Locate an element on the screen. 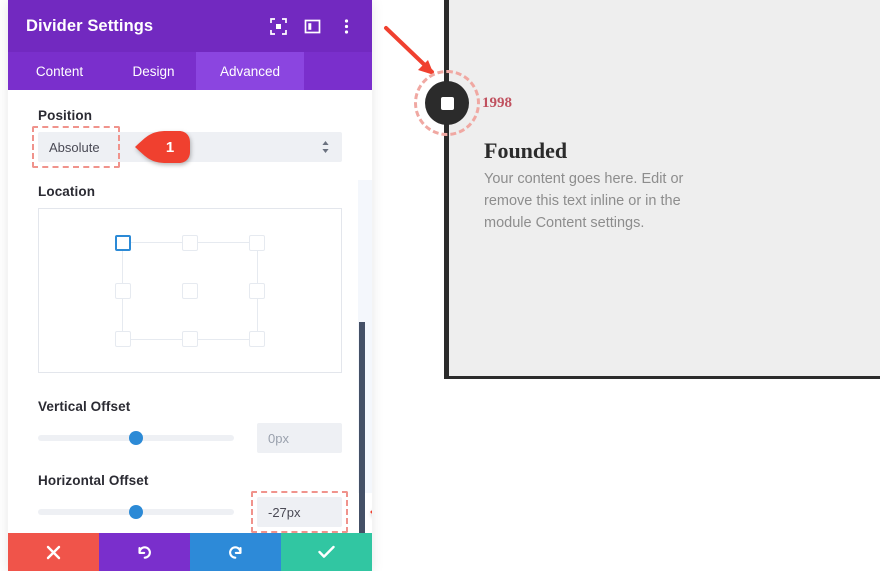  location-cell-top-center is located at coordinates (190, 242).